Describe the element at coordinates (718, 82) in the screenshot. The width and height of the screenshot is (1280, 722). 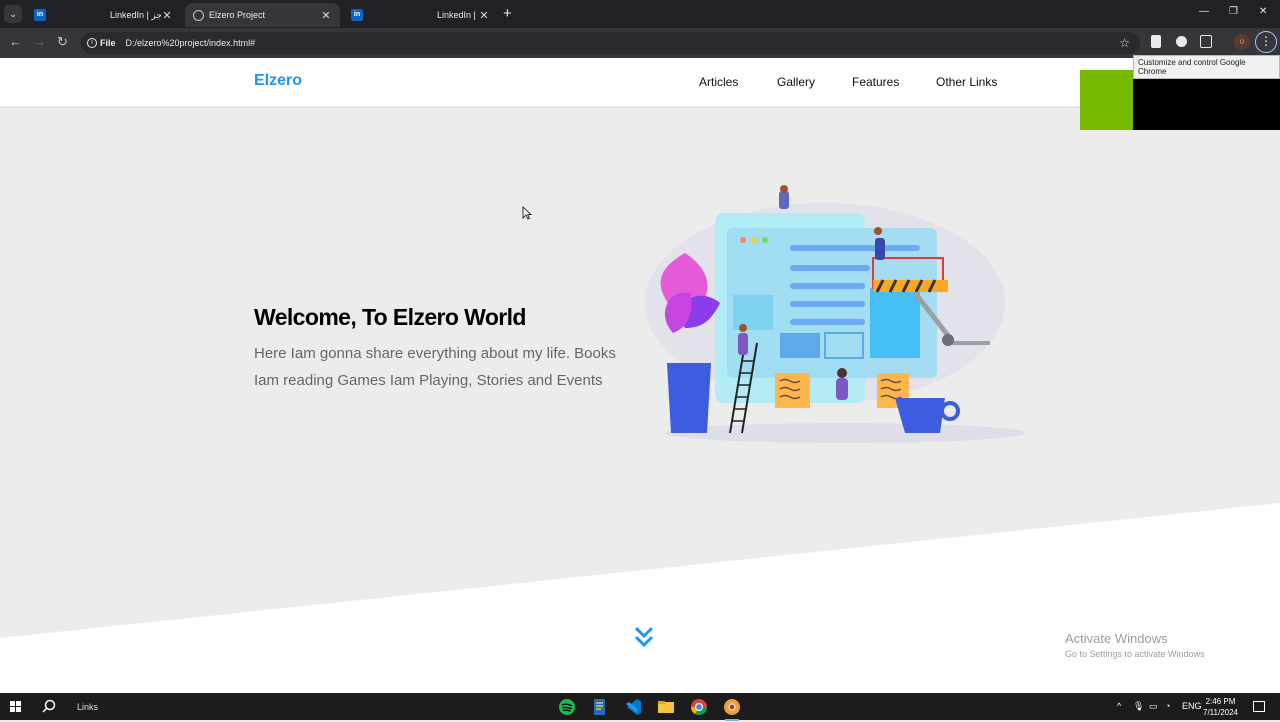
I see `nav-link-articles: Articles` at that location.